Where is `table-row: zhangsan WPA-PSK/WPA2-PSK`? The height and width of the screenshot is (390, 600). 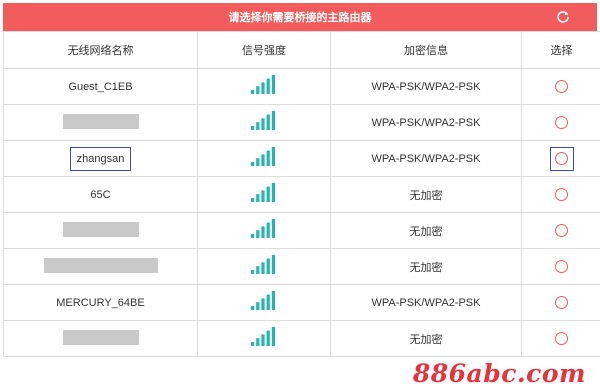
table-row: zhangsan WPA-PSK/WPA2-PSK is located at coordinates (301, 158).